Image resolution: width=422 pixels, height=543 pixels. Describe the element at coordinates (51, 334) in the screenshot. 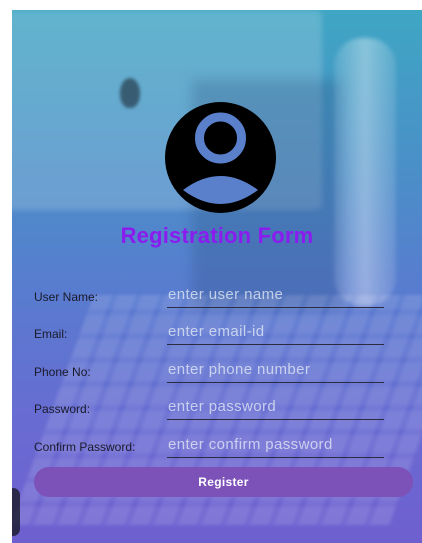

I see `email-label: Email:` at that location.